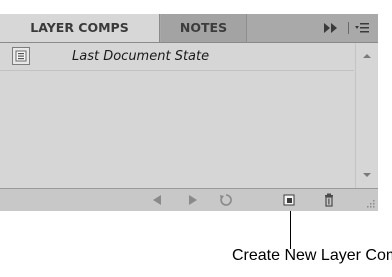  Describe the element at coordinates (312, 255) in the screenshot. I see `callout-label: Create New Layer Comp` at that location.